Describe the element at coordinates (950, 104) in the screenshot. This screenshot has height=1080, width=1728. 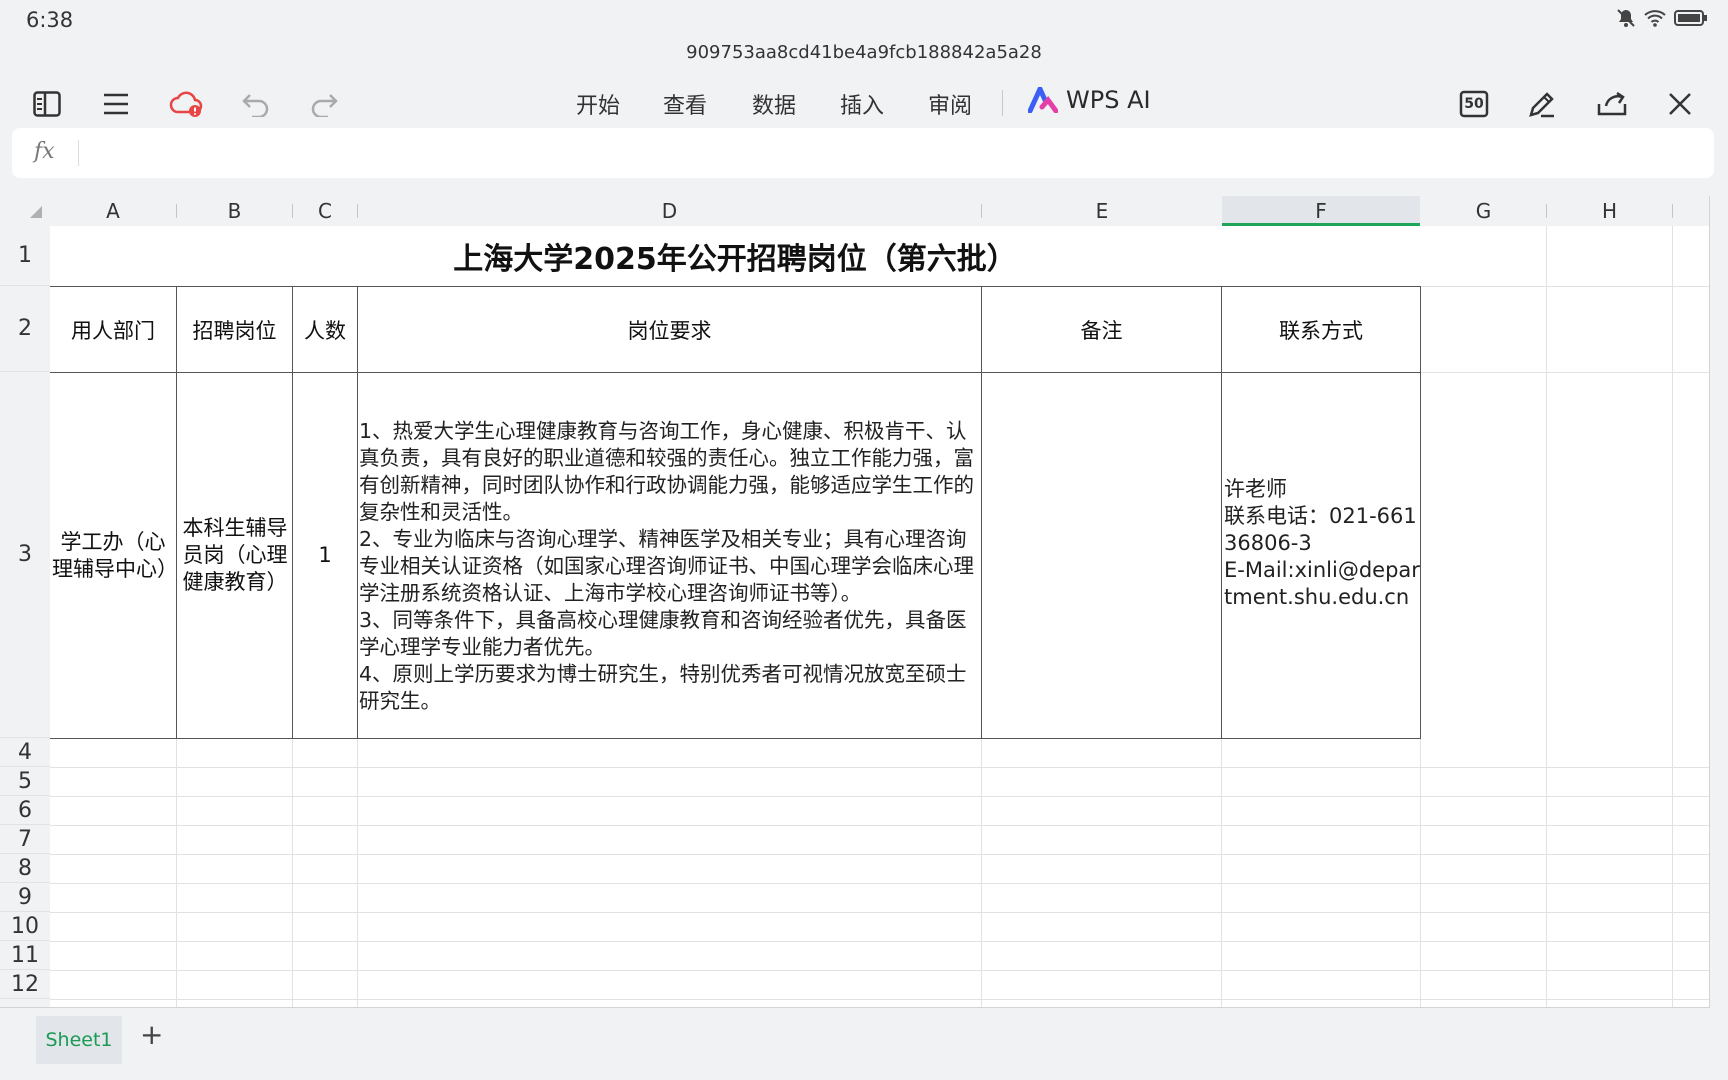
I see `menu-review: 审阅` at that location.